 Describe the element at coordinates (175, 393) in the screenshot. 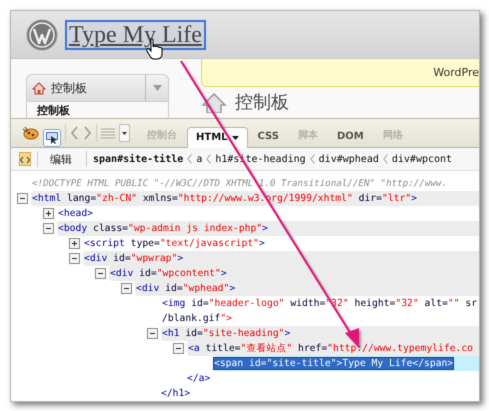

I see `closing-tag: </h1>` at that location.